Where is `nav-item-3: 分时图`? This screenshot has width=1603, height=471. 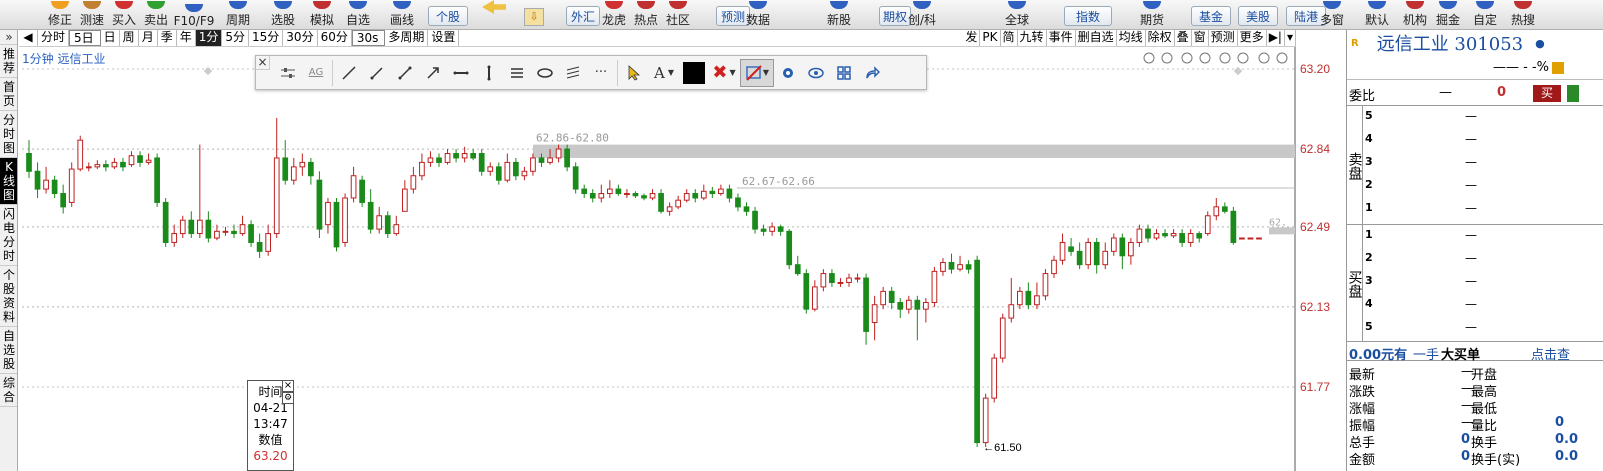
nav-item-3: 分时图 is located at coordinates (8, 134).